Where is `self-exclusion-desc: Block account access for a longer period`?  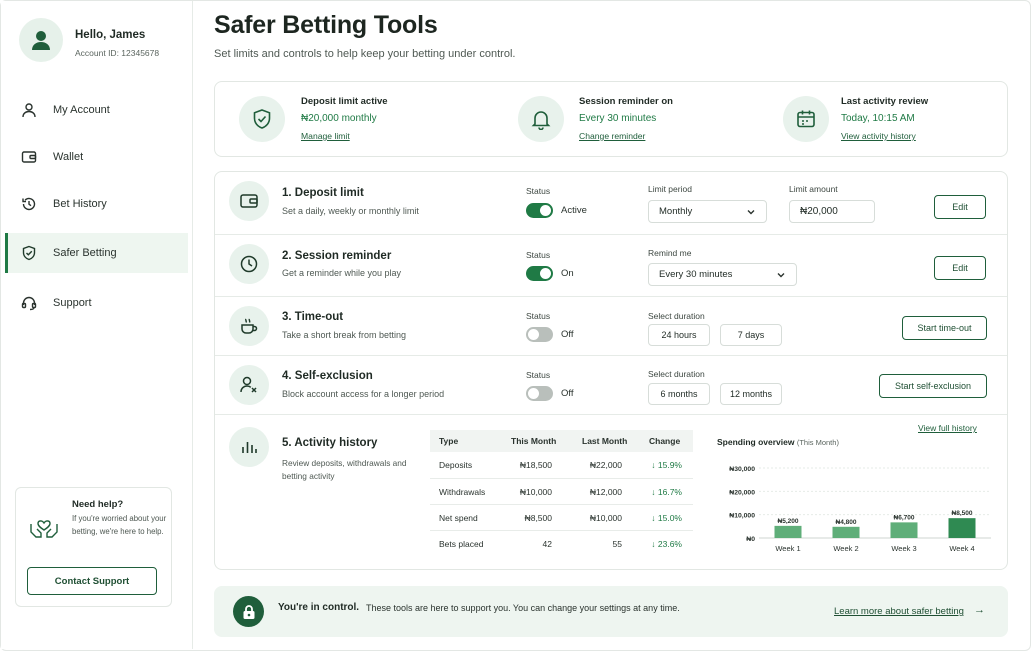
self-exclusion-desc: Block account access for a longer period is located at coordinates (363, 394).